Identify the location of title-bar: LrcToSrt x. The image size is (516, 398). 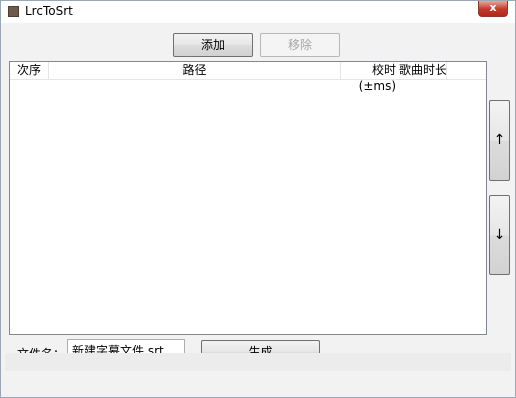
(258, 12).